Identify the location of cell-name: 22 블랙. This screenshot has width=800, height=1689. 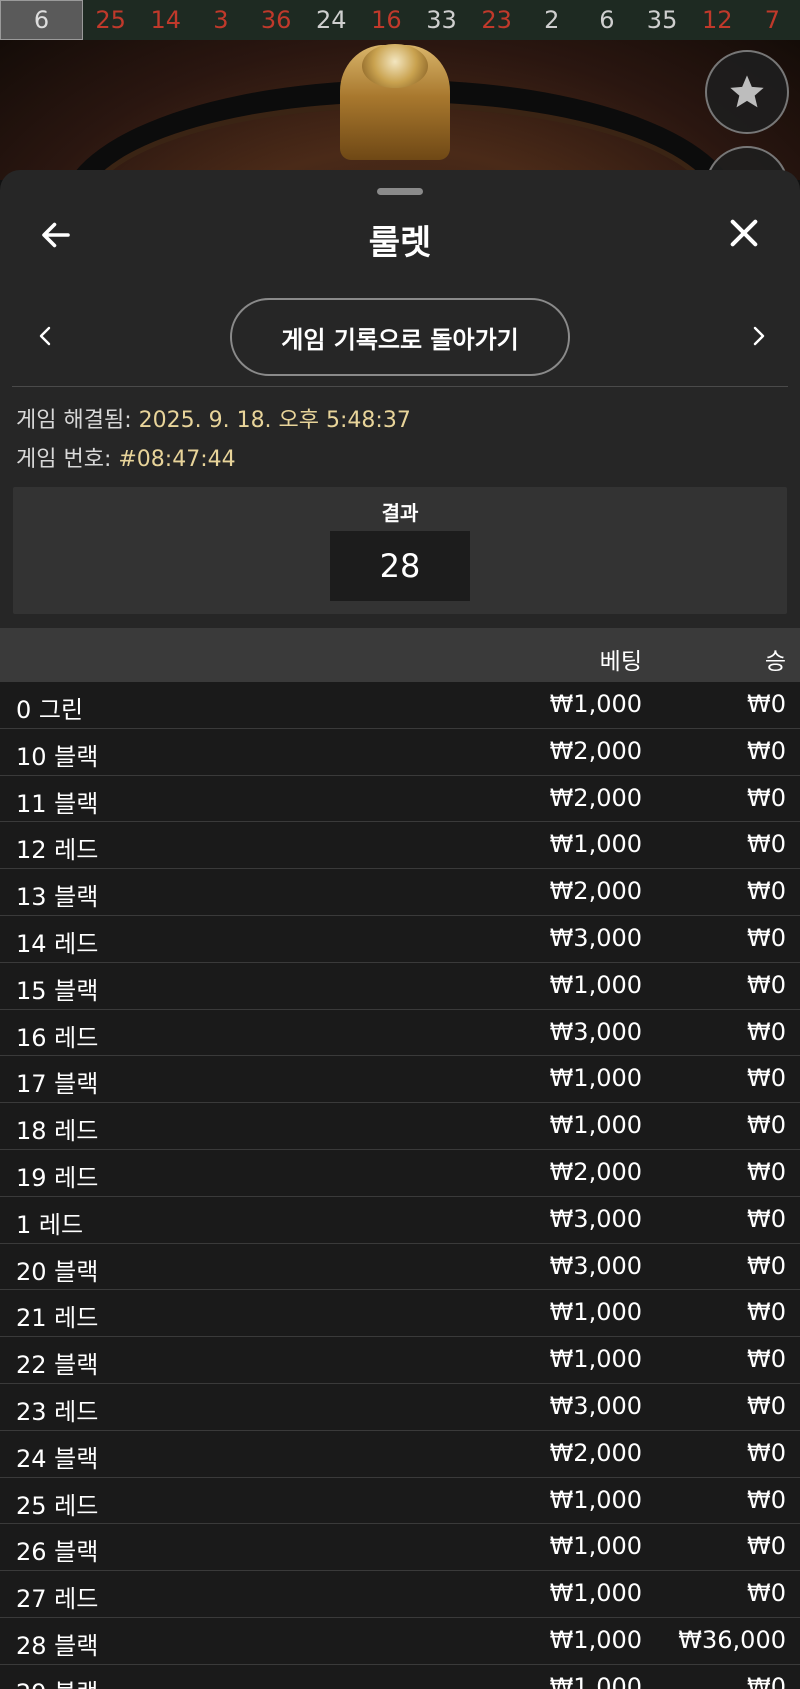
(57, 1365).